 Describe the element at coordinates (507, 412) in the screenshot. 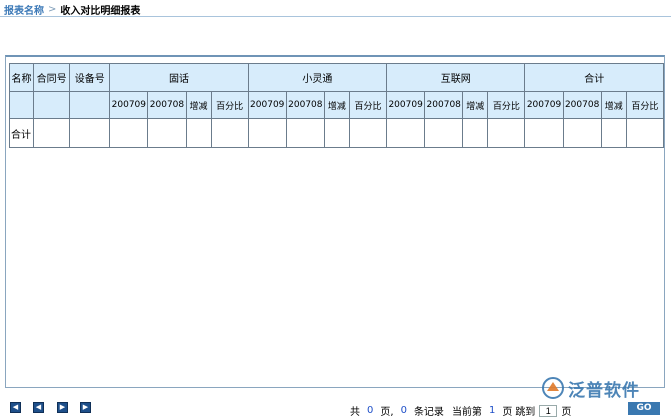

I see `pager-current-unit: 页` at that location.